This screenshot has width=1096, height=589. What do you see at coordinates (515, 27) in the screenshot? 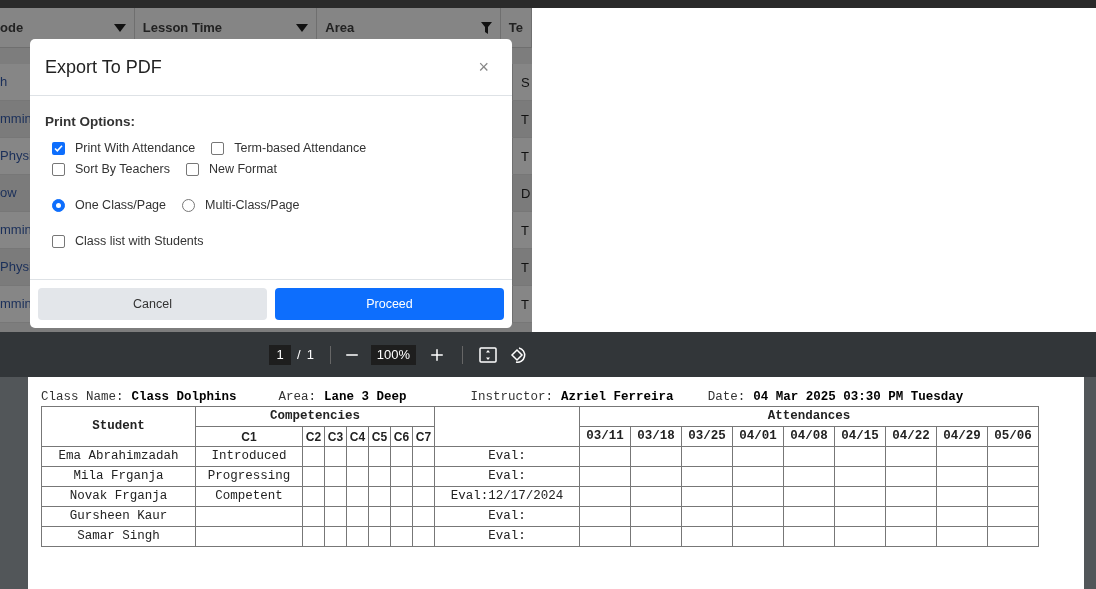
I see `column-header: Te` at bounding box center [515, 27].